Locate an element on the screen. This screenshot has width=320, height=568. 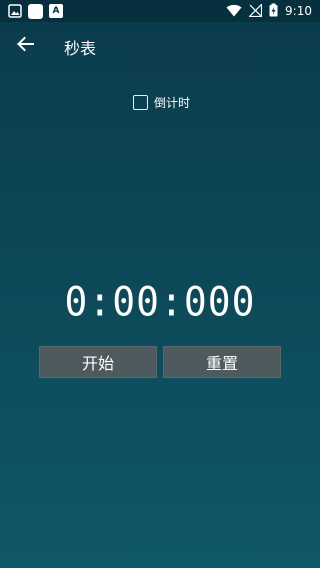
countdown-checkbox is located at coordinates (140, 102).